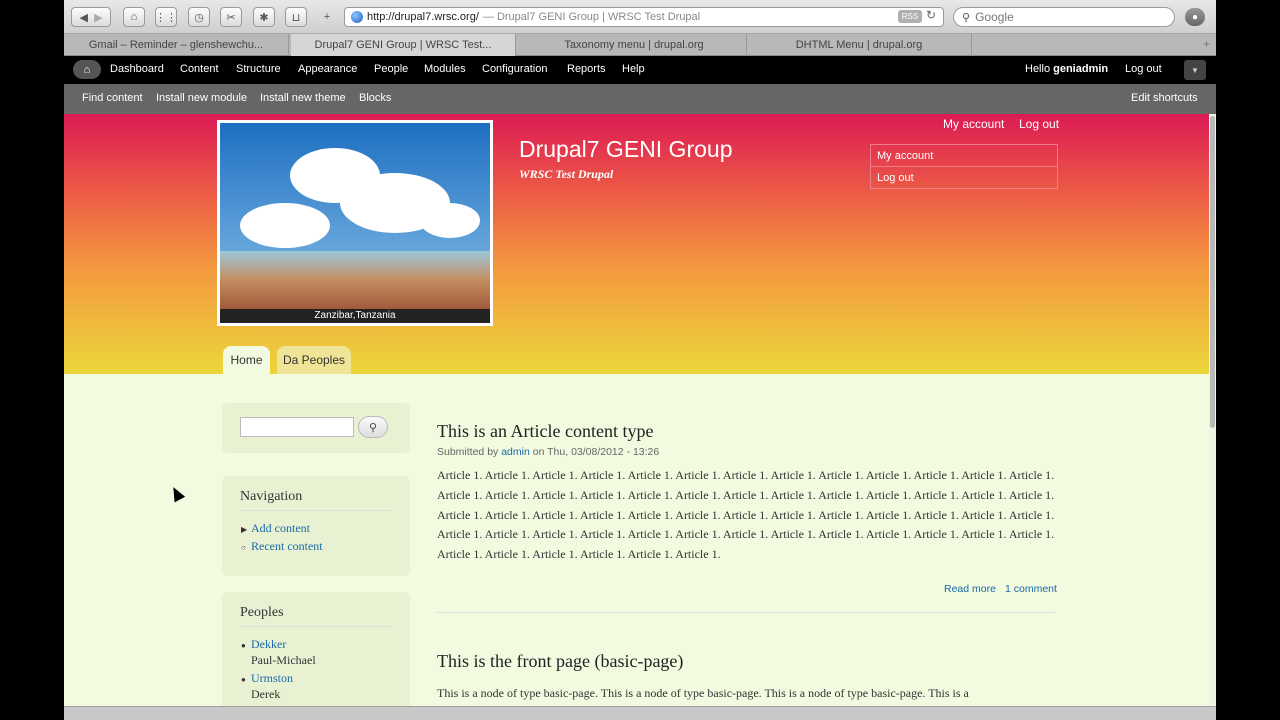 The image size is (1280, 720). What do you see at coordinates (201, 98) in the screenshot?
I see `shortcut-install-module: Install new module` at bounding box center [201, 98].